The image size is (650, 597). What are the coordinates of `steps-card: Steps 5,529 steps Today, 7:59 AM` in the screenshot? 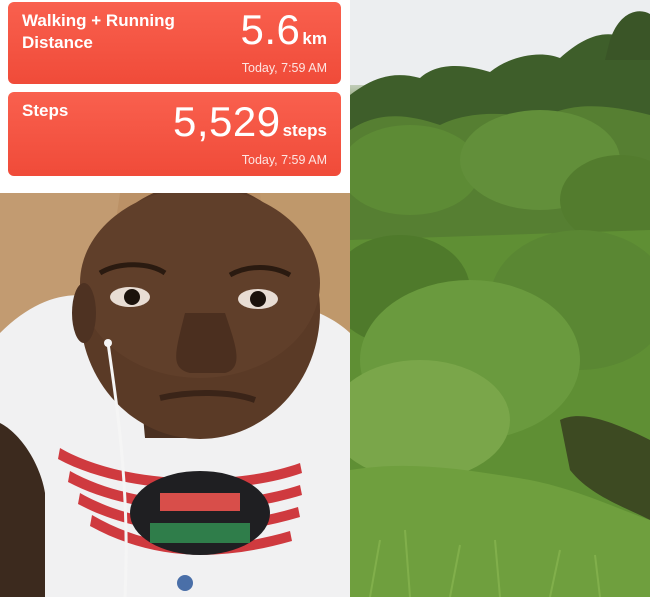 It's located at (174, 134).